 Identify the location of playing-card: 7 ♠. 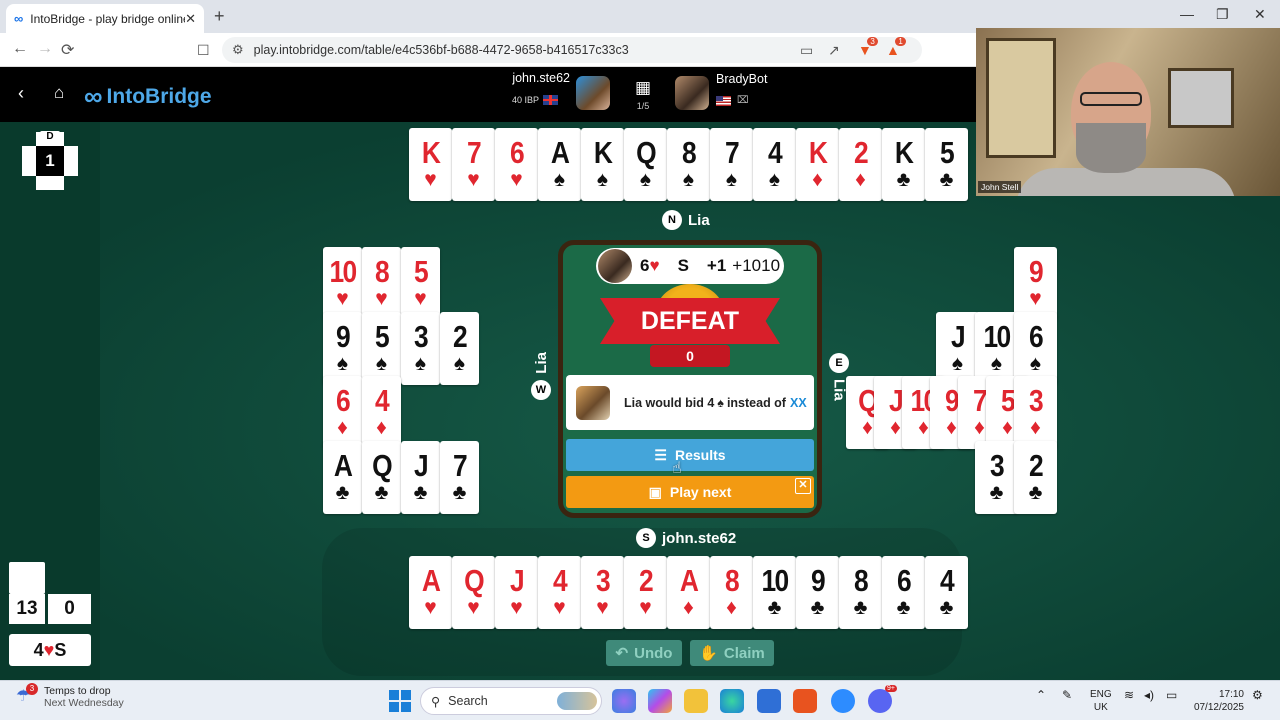
(731, 164).